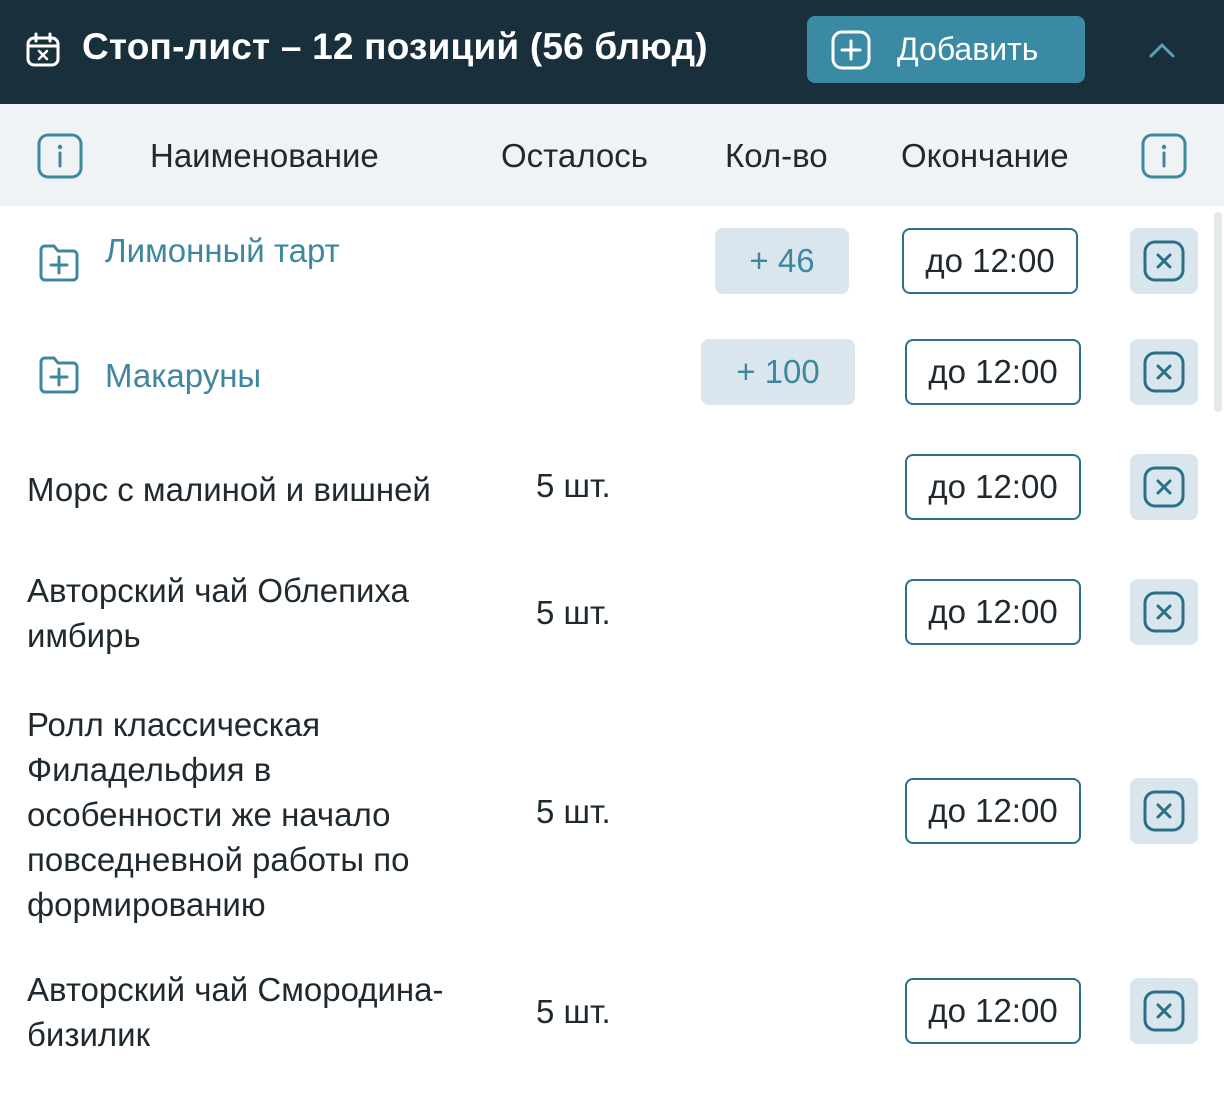  Describe the element at coordinates (968, 49) in the screenshot. I see `add-button-label: Добавить` at that location.